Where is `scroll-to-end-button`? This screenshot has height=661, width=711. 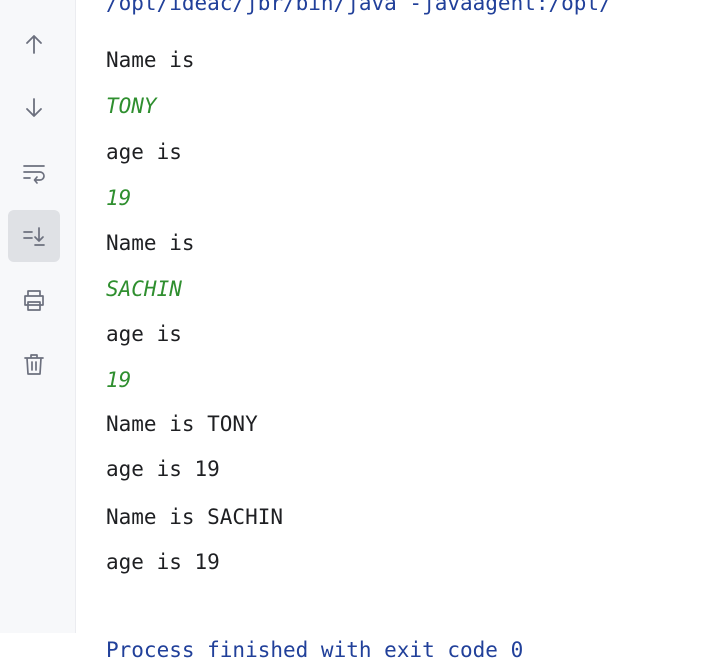
scroll-to-end-button is located at coordinates (34, 236).